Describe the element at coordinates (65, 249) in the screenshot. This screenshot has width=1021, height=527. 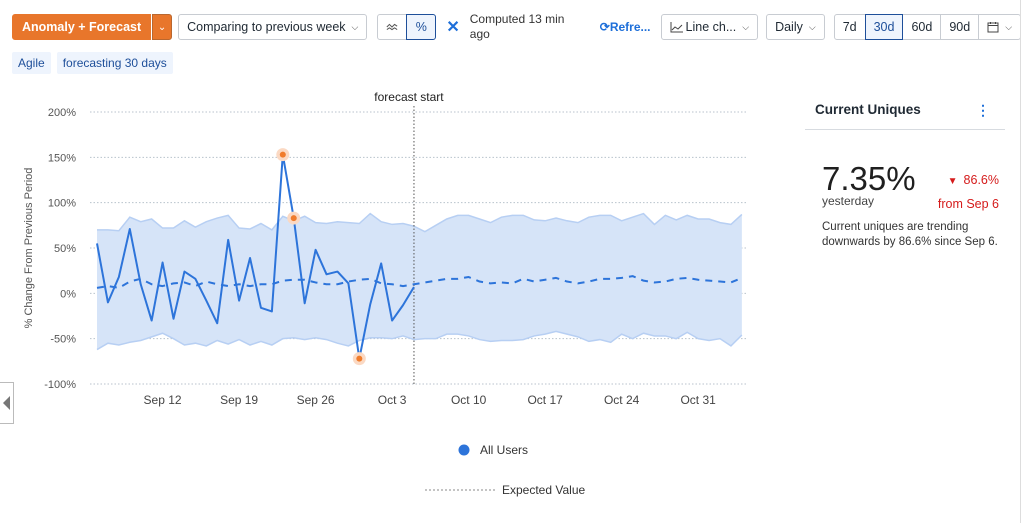
I see `y-tick-label: 50%` at that location.